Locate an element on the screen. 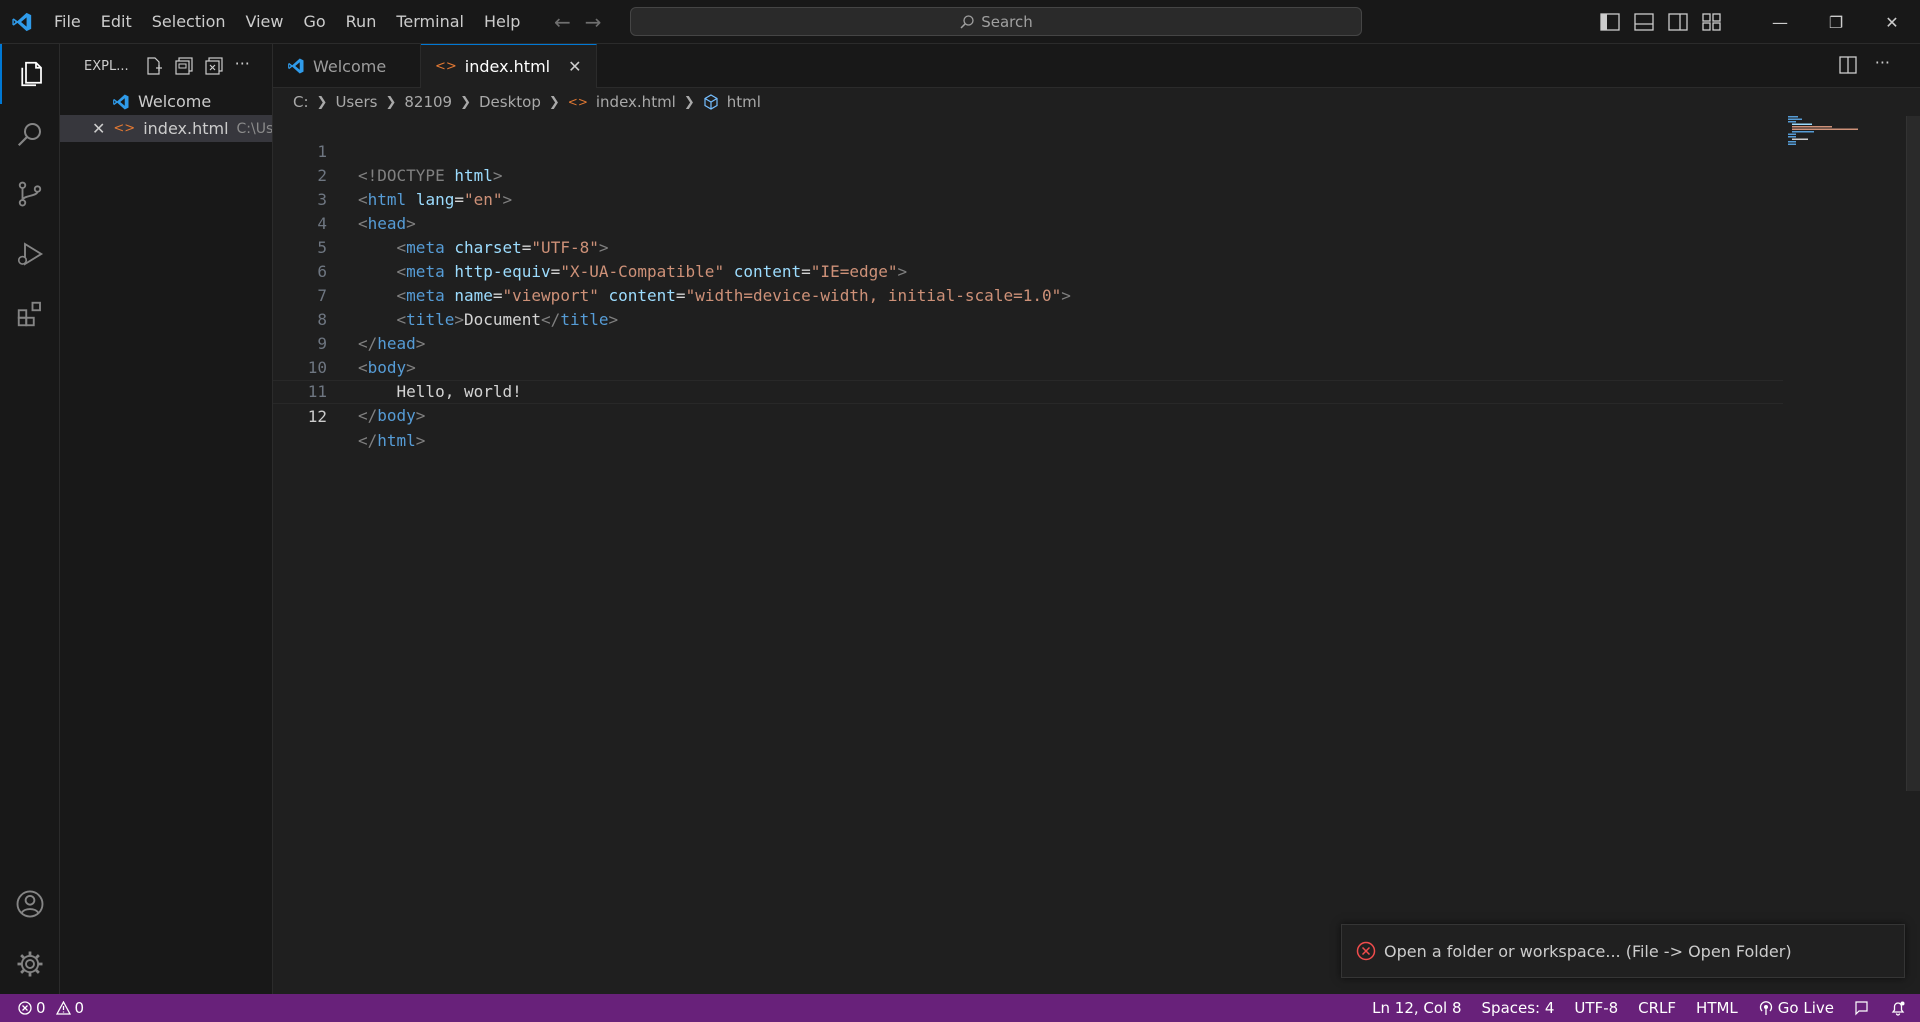 The height and width of the screenshot is (1022, 1920). vertical-scrollbar is located at coordinates (1913, 453).